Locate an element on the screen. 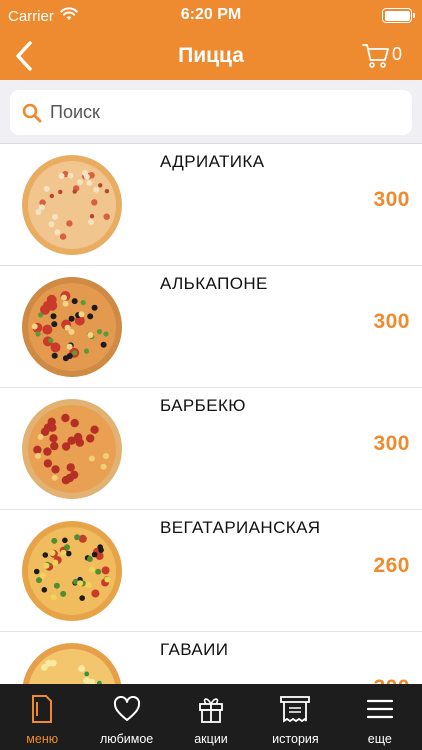 This screenshot has height=750, width=422. tab-label: акции is located at coordinates (211, 739).